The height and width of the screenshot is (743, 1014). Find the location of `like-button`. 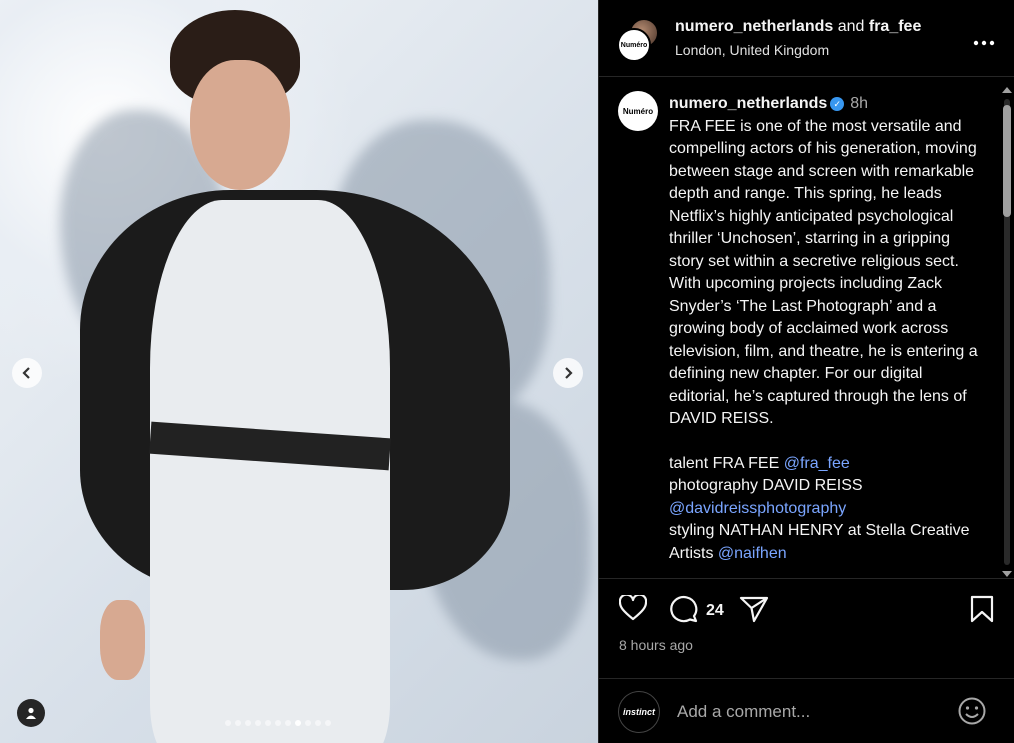

like-button is located at coordinates (633, 609).